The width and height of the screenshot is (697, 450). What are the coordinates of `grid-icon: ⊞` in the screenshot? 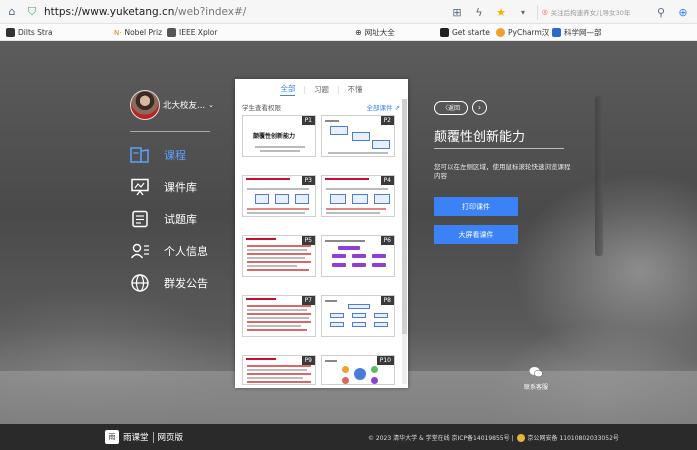 It's located at (457, 12).